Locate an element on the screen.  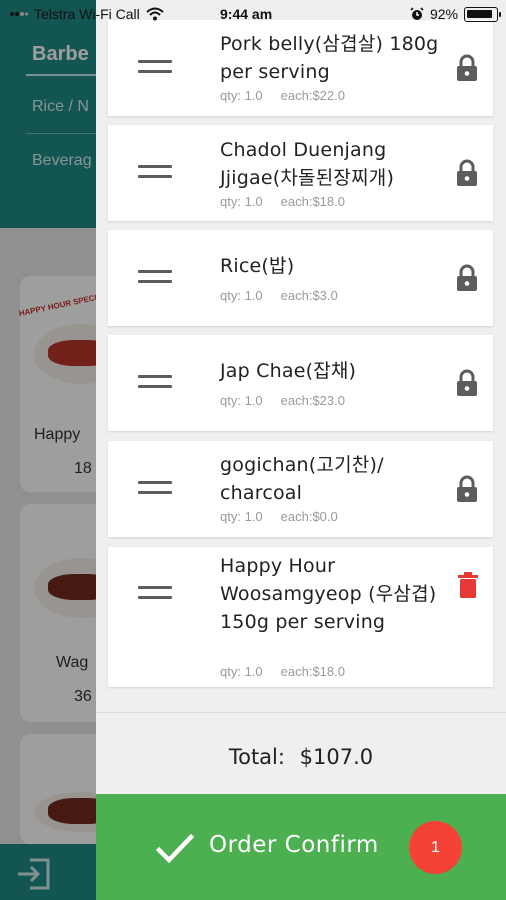
total-value: $107.0 is located at coordinates (336, 757).